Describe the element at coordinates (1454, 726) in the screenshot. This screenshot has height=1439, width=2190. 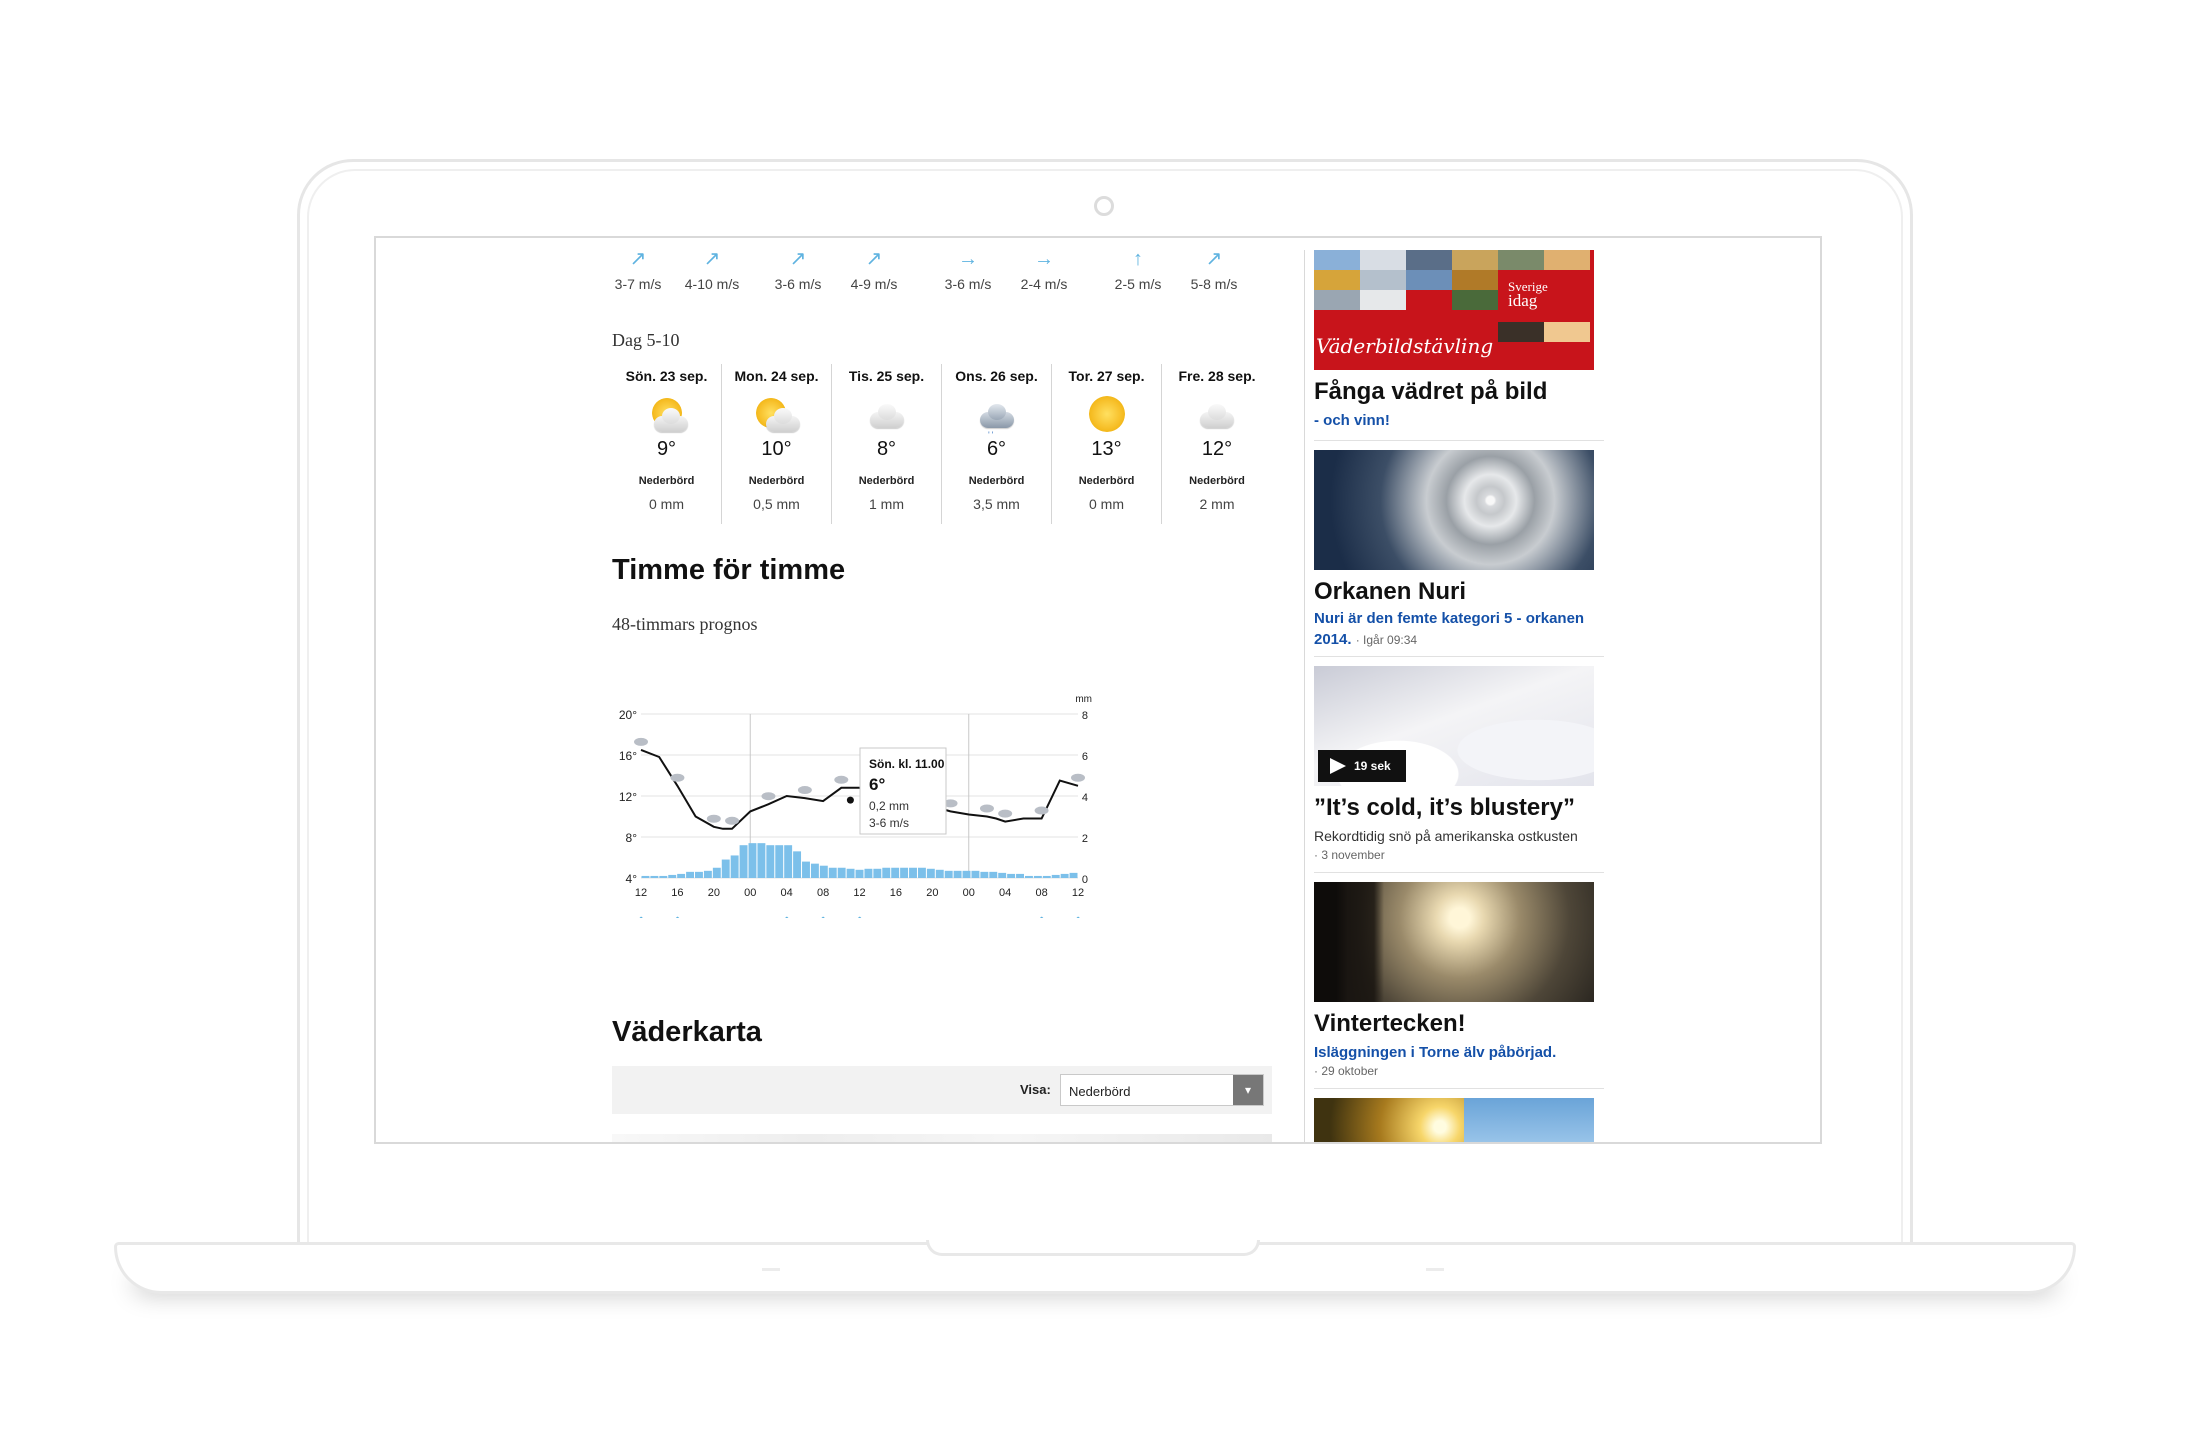
I see `snow-video-thumbnail: 19 sek` at that location.